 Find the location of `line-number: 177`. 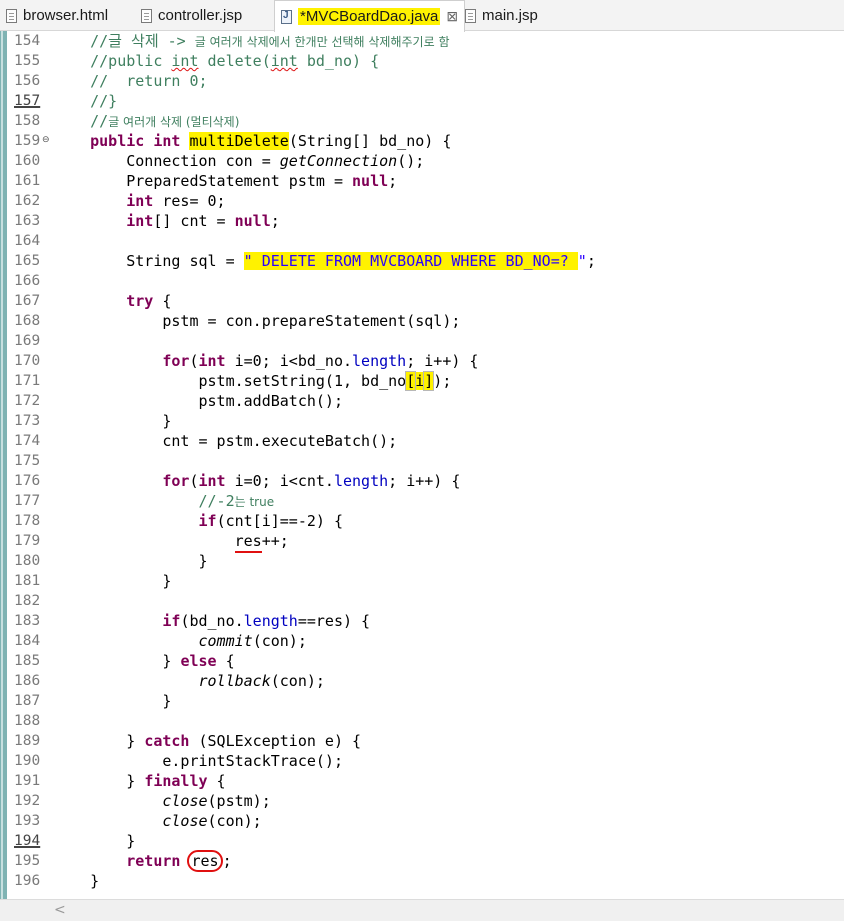

line-number: 177 is located at coordinates (27, 501).